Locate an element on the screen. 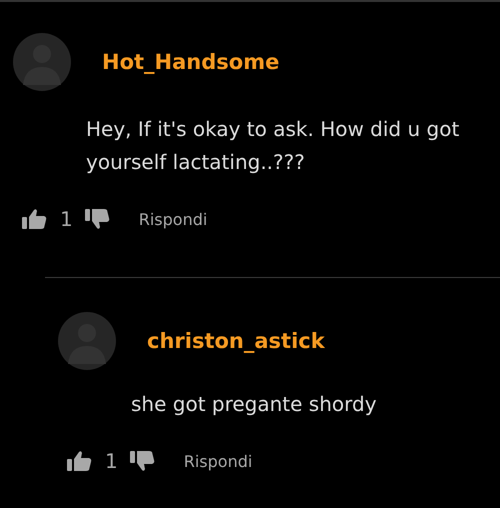 This screenshot has width=500, height=508. comment-text: she got pregante shordy is located at coordinates (254, 404).